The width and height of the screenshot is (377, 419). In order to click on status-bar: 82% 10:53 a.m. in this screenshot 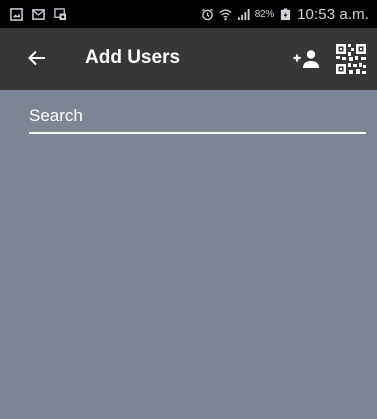, I will do `click(188, 14)`.